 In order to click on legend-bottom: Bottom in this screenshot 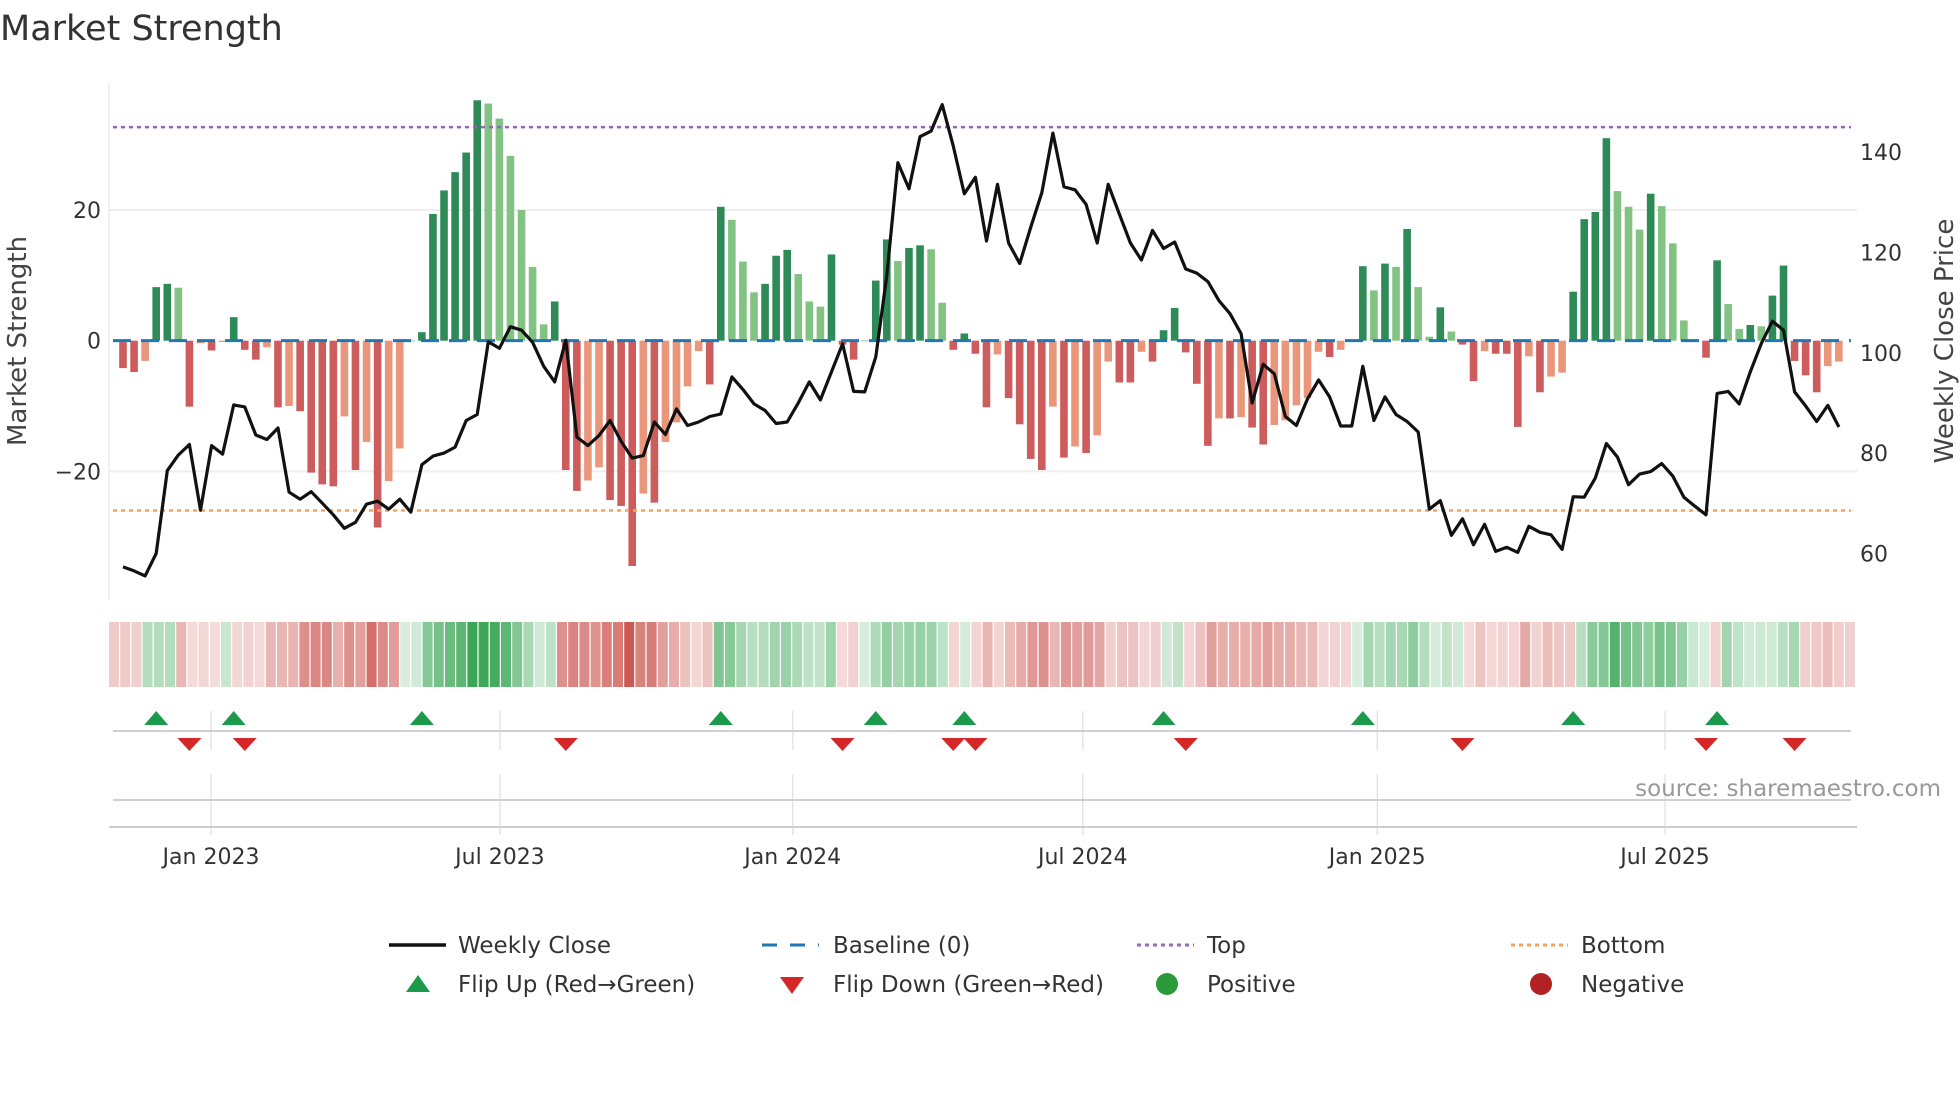, I will do `click(1623, 946)`.